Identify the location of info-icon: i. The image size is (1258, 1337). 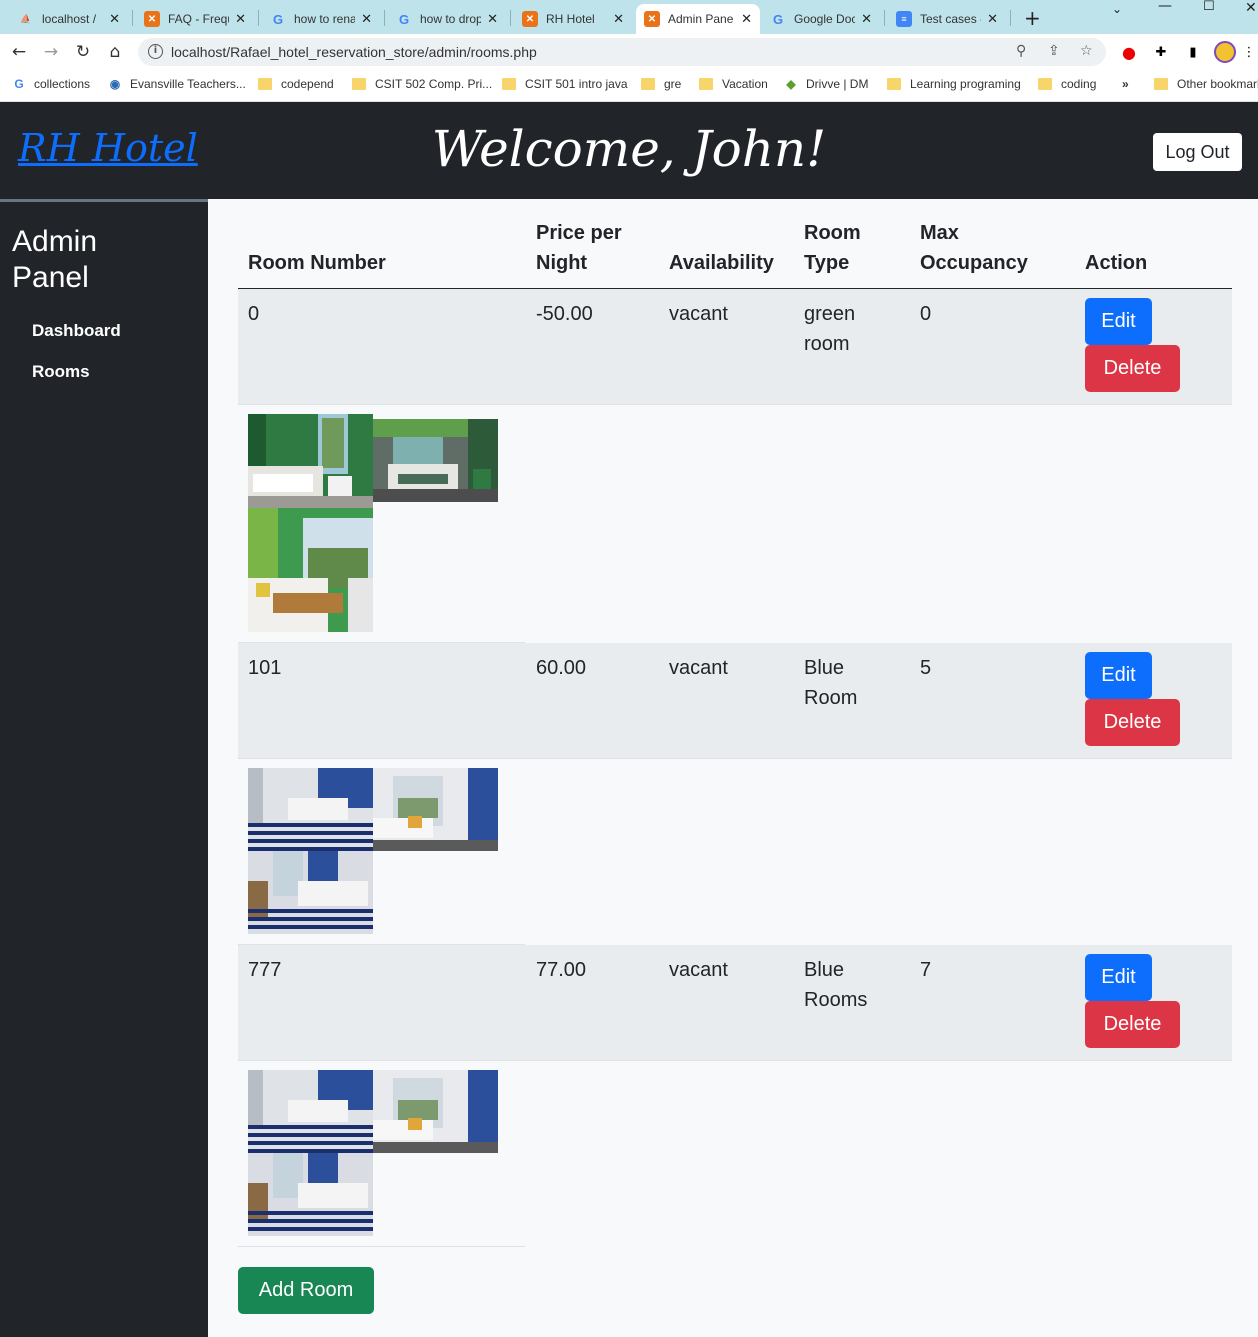
(155, 51).